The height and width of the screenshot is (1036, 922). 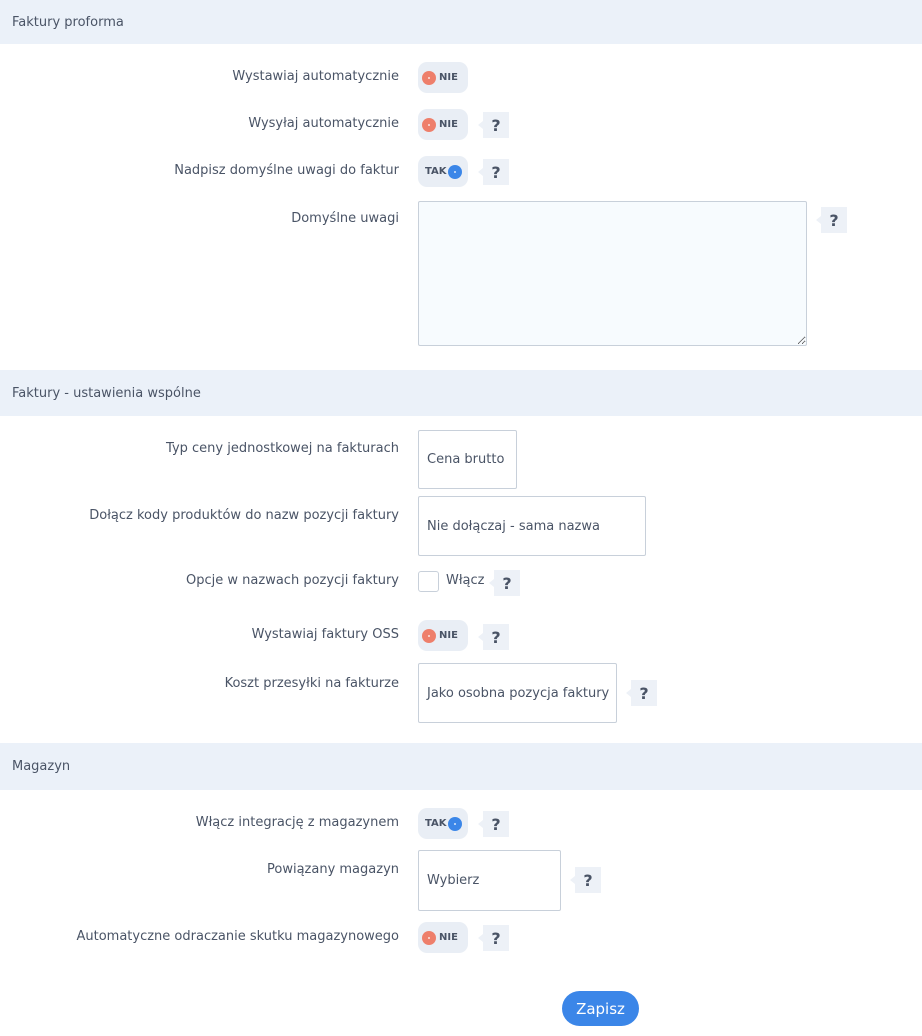 I want to click on linked-warehouse-label: Powiązany magazyn, so click(x=333, y=869).